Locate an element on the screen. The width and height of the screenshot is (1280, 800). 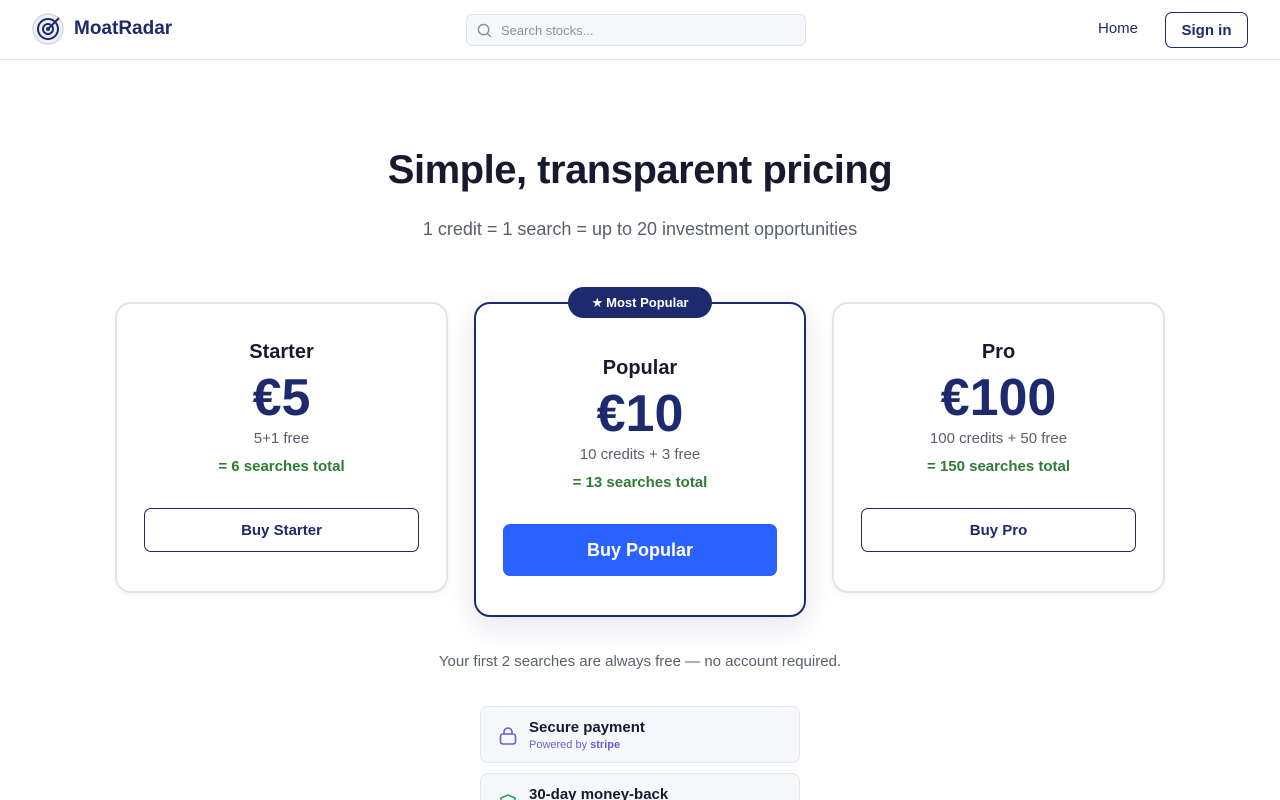
plan-total: = 150 searches total is located at coordinates (998, 466).